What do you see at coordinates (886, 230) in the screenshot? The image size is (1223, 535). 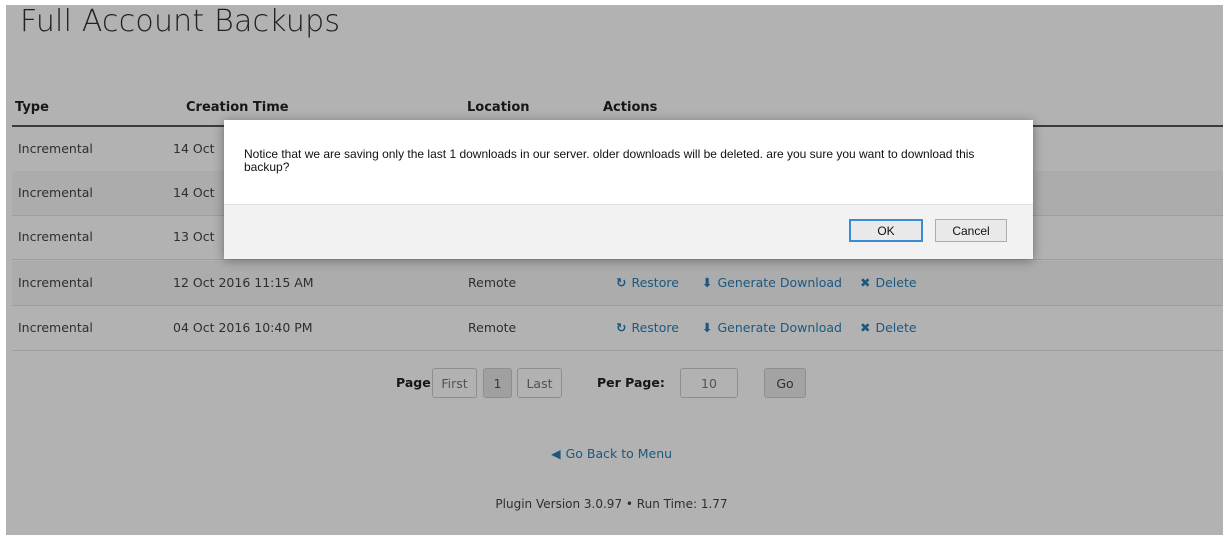 I see `ok-button: OK` at bounding box center [886, 230].